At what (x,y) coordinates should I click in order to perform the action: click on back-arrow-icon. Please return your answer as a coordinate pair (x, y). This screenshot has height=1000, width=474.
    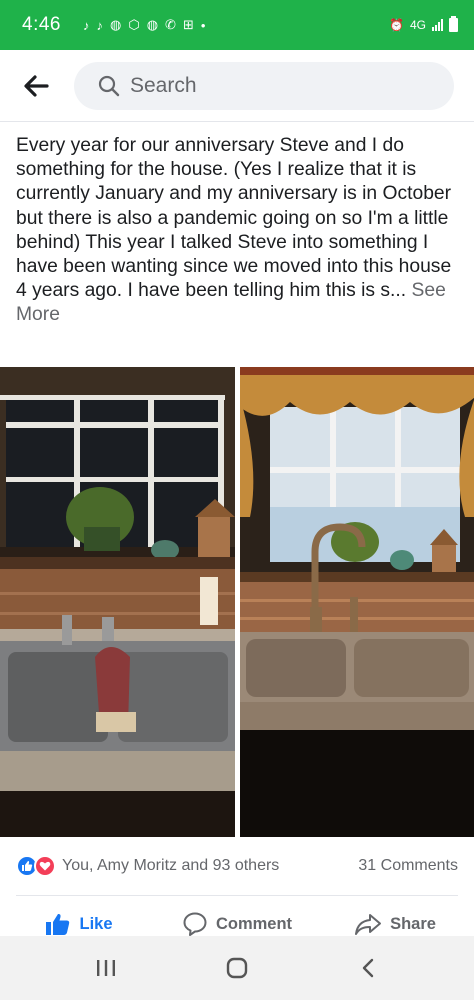
    Looking at the image, I should click on (36, 85).